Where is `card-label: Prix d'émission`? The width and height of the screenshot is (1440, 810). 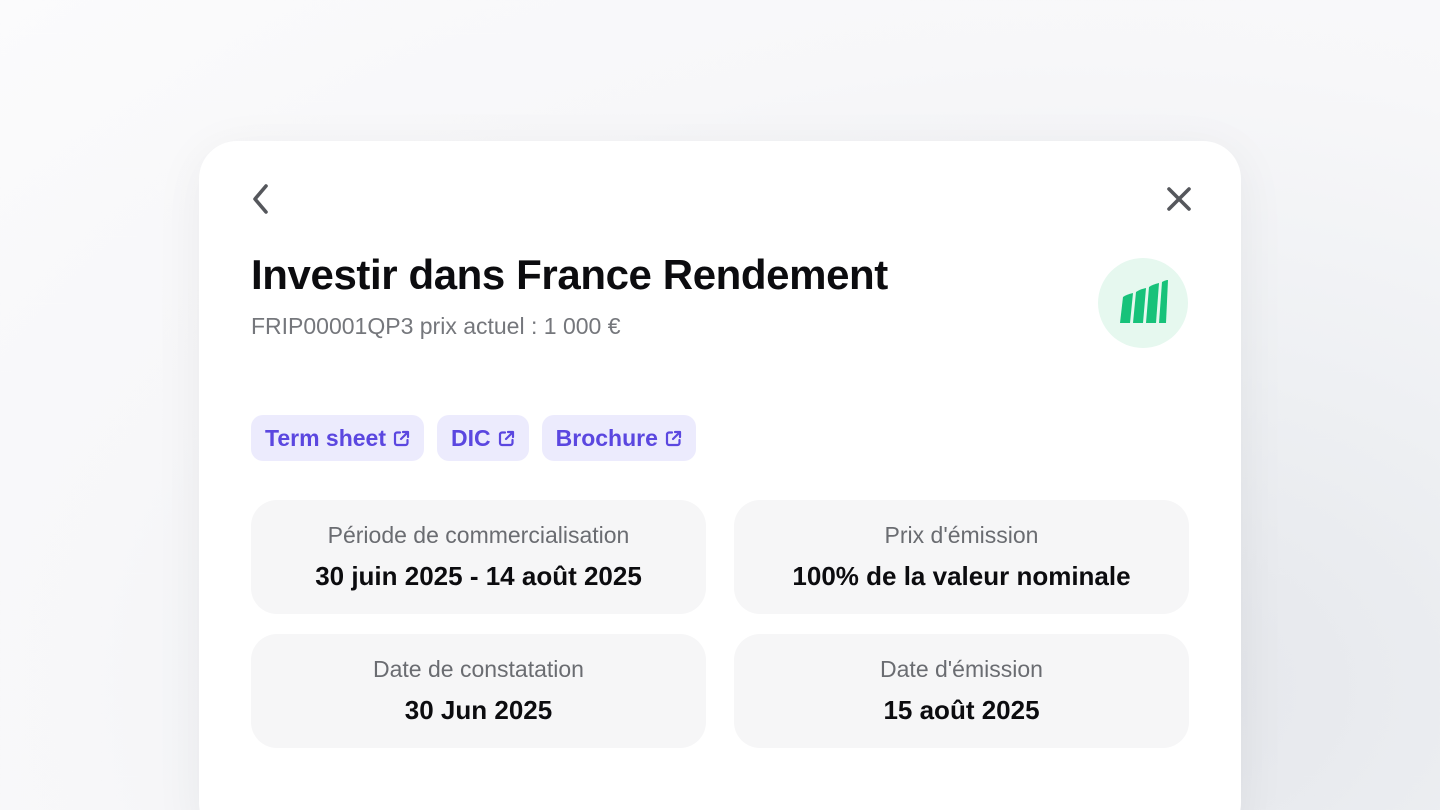 card-label: Prix d'émission is located at coordinates (961, 535).